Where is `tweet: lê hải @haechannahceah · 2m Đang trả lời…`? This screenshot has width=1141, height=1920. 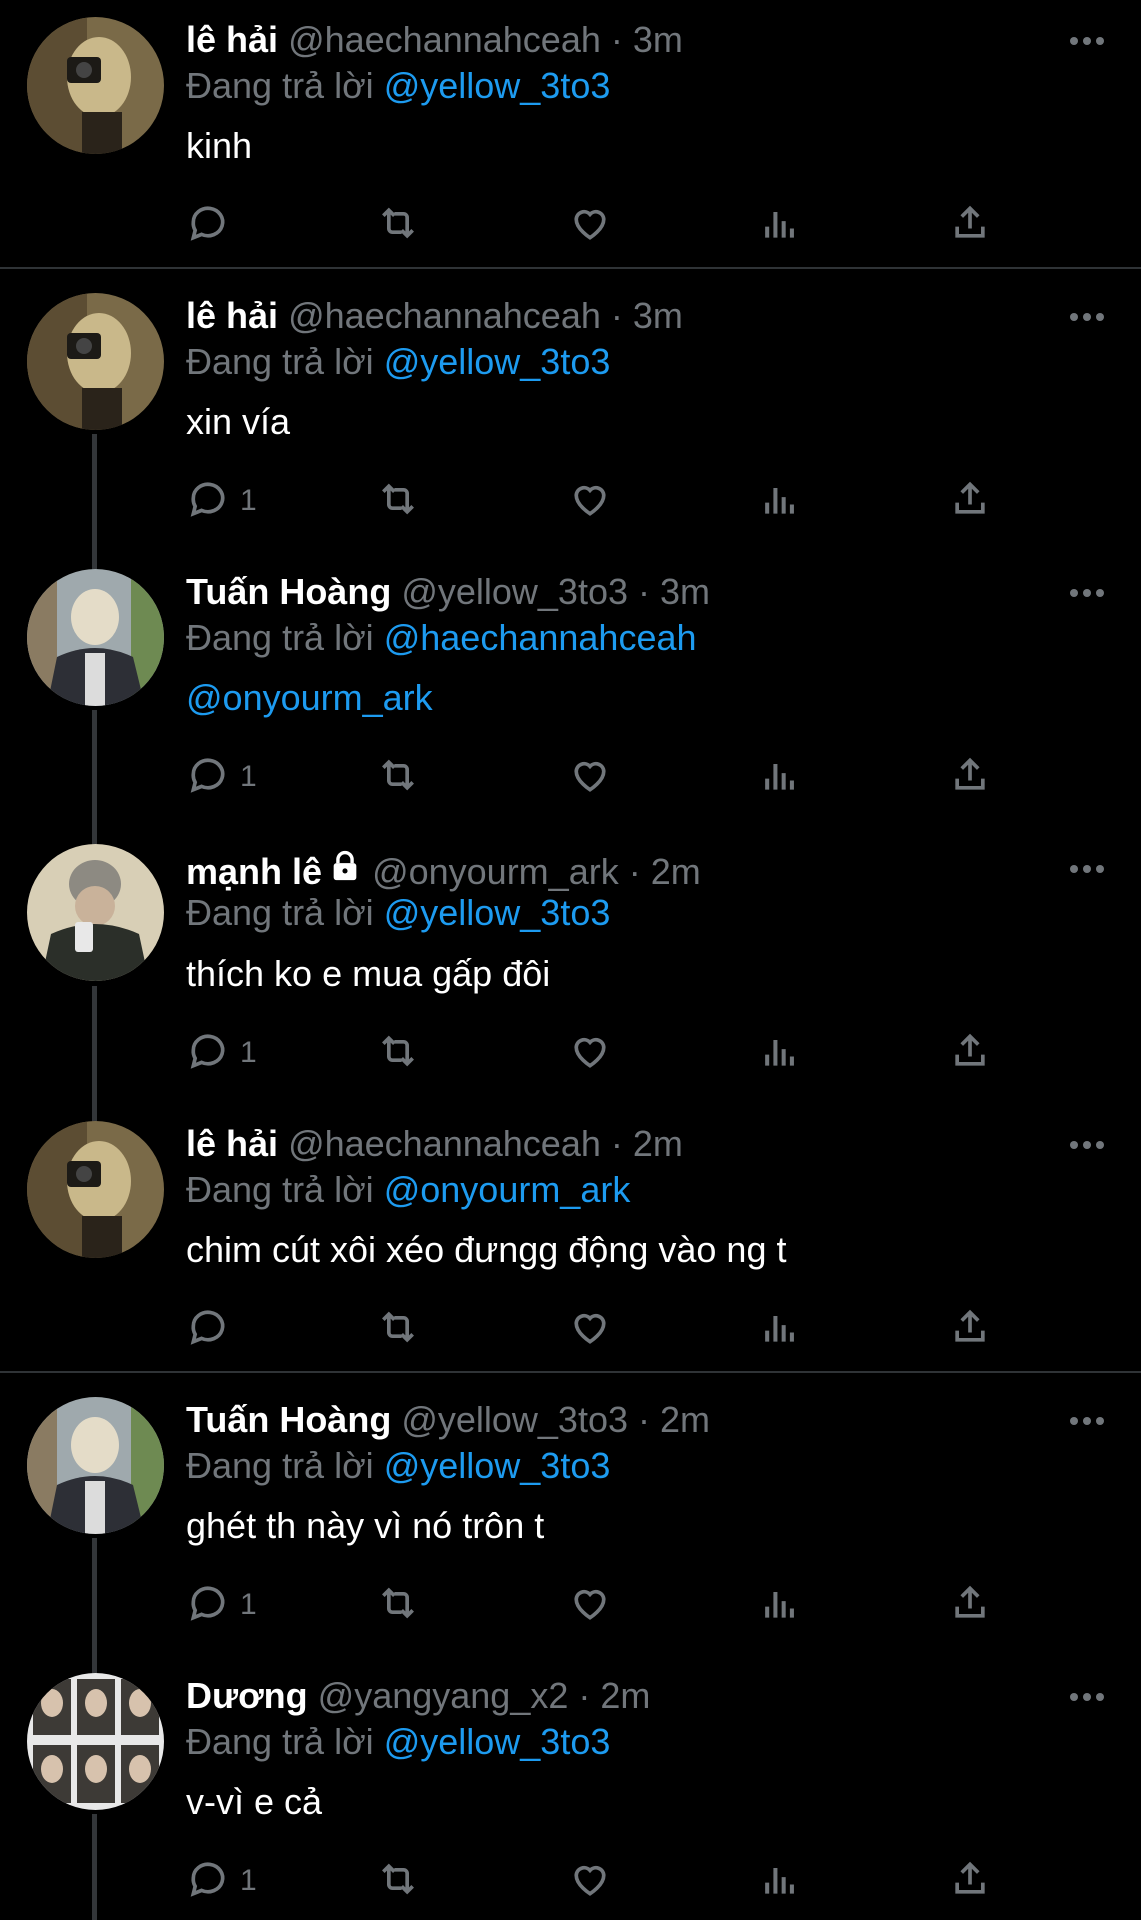
tweet: lê hải @haechannahceah · 2m Đang trả lời… is located at coordinates (570, 1238).